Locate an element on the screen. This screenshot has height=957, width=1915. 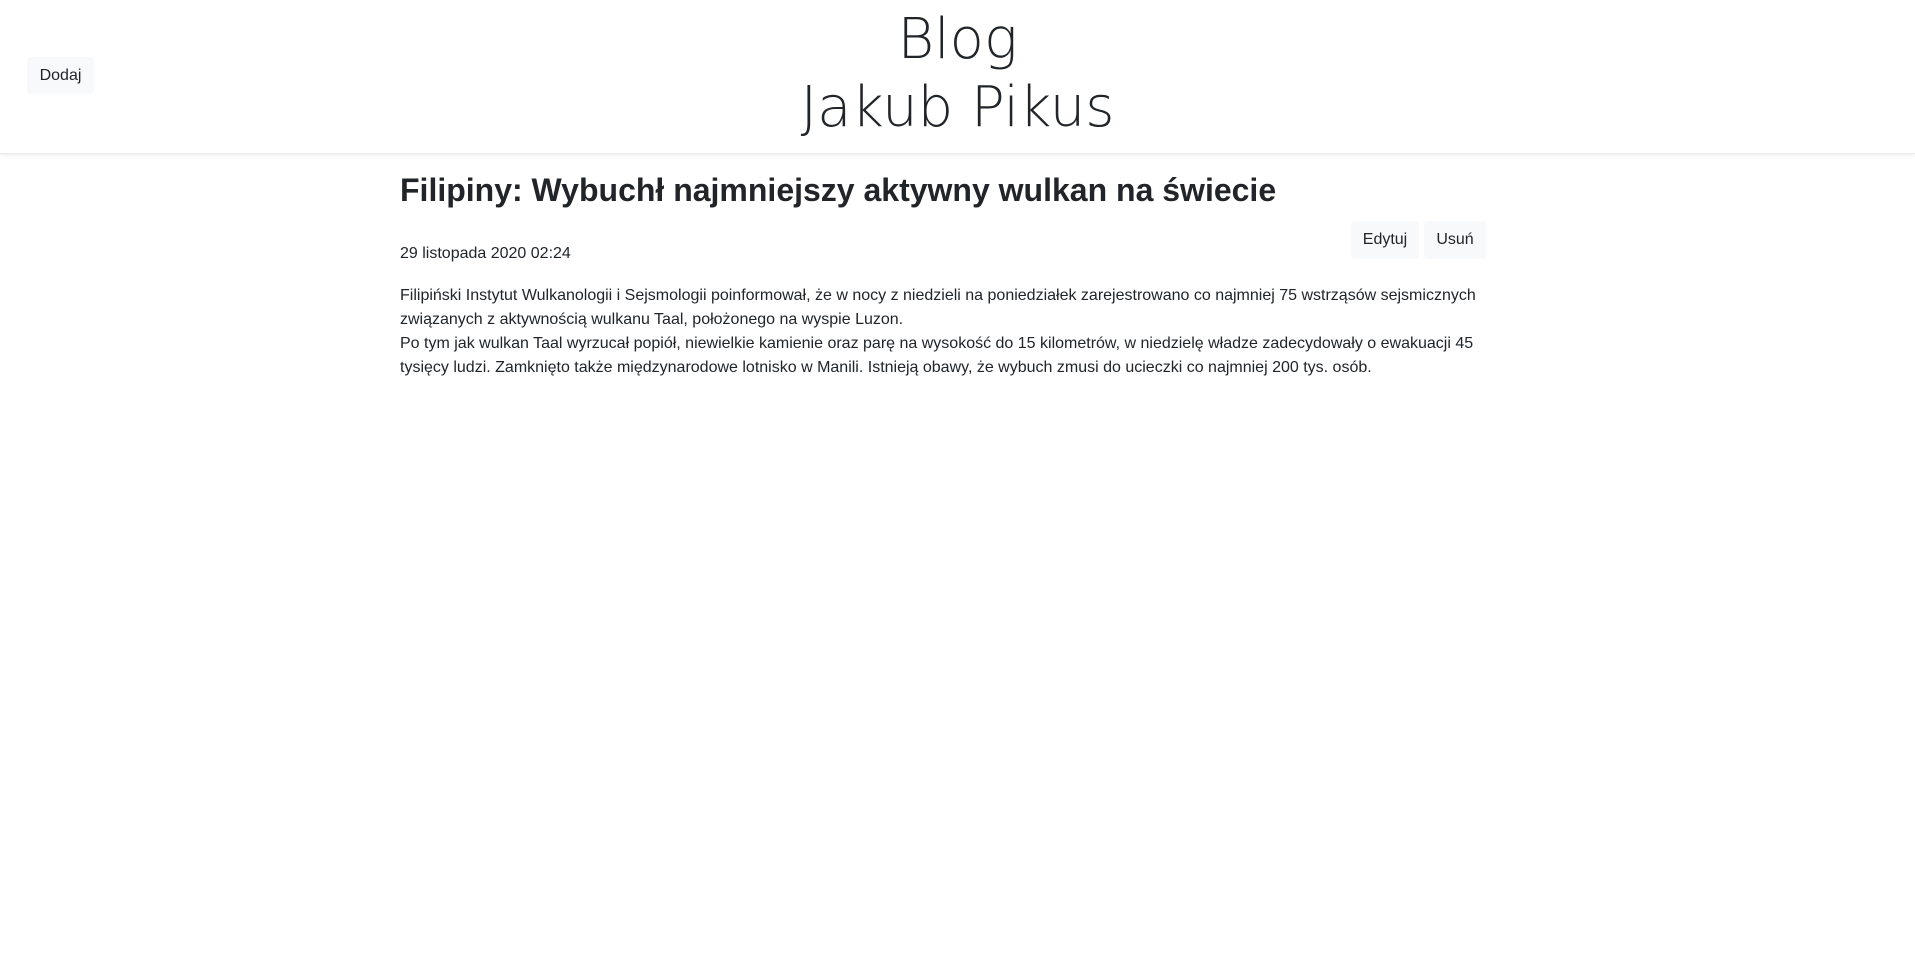
delete-post-button: Usuń is located at coordinates (1455, 240).